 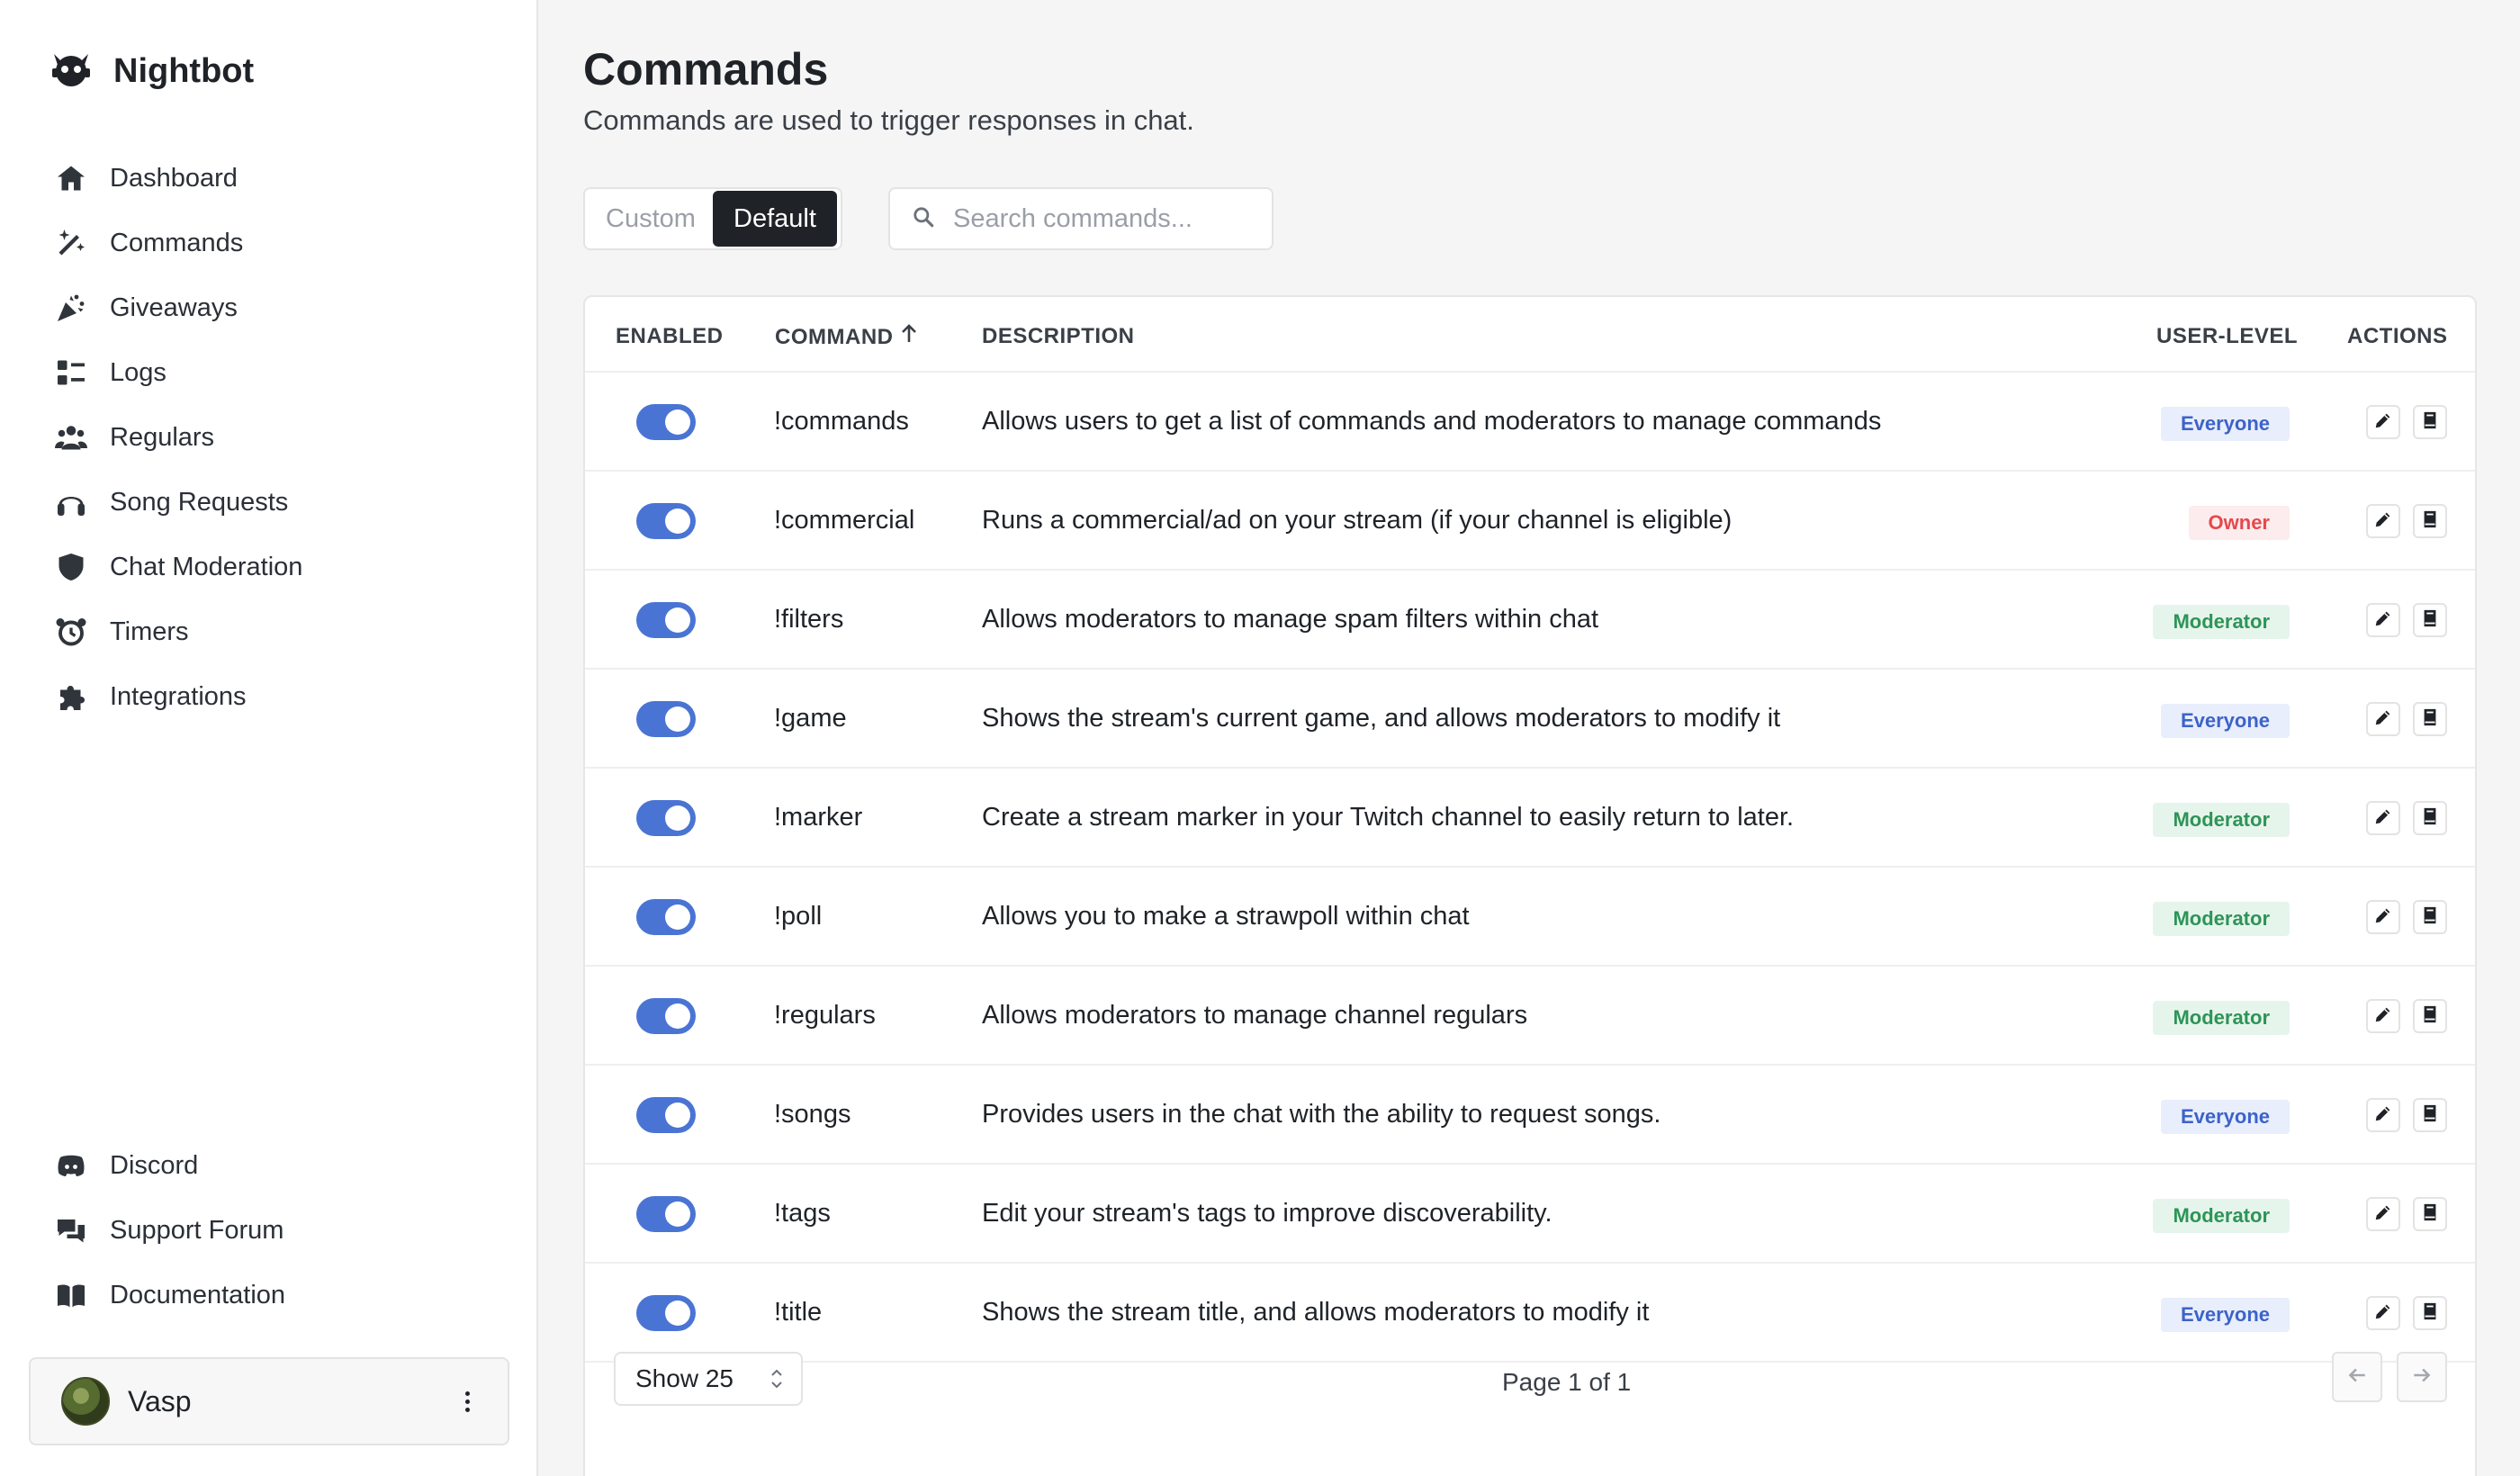 What do you see at coordinates (277, 1296) in the screenshot?
I see `sidebar-item-documentation: Documentation` at bounding box center [277, 1296].